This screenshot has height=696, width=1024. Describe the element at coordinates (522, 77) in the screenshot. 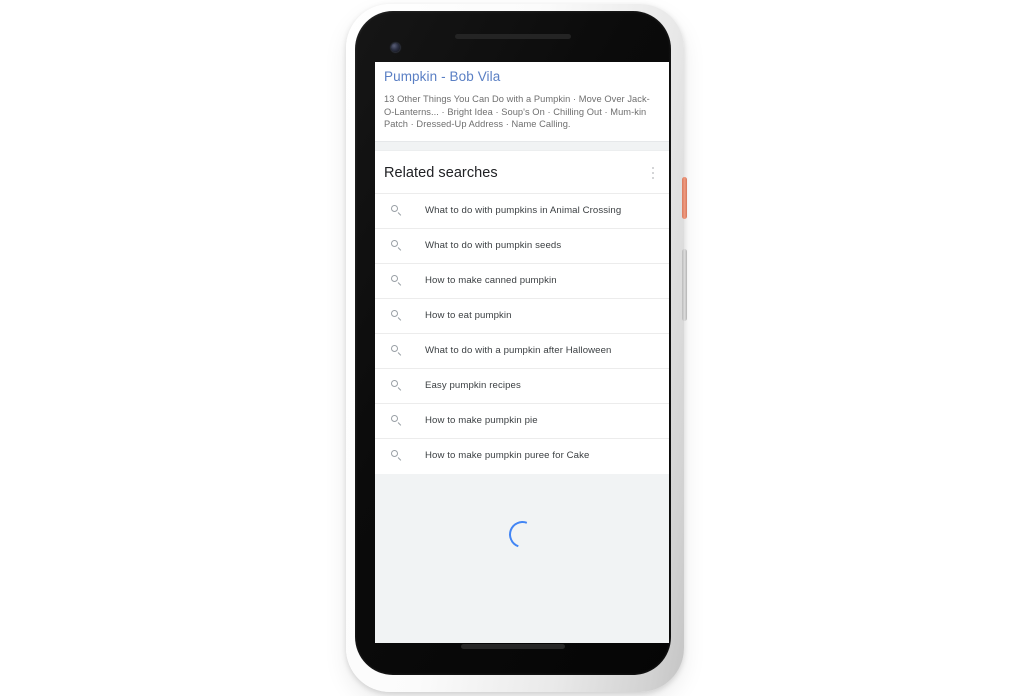

I see `search-result-title-link: Pumpkin - Bob Vila` at that location.